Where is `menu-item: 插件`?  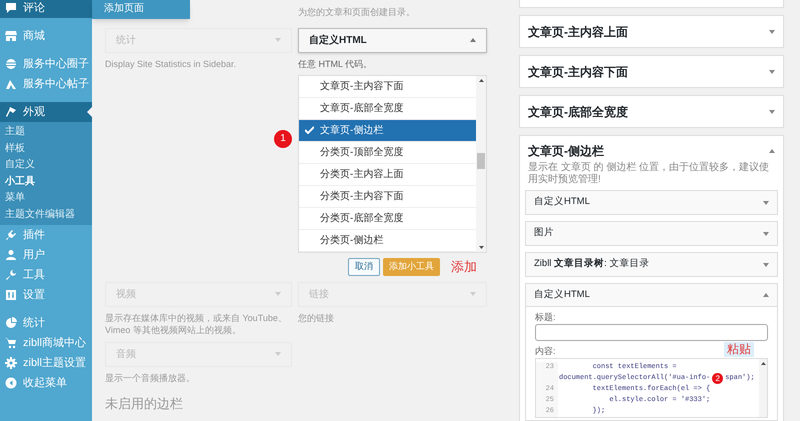 menu-item: 插件 is located at coordinates (46, 235).